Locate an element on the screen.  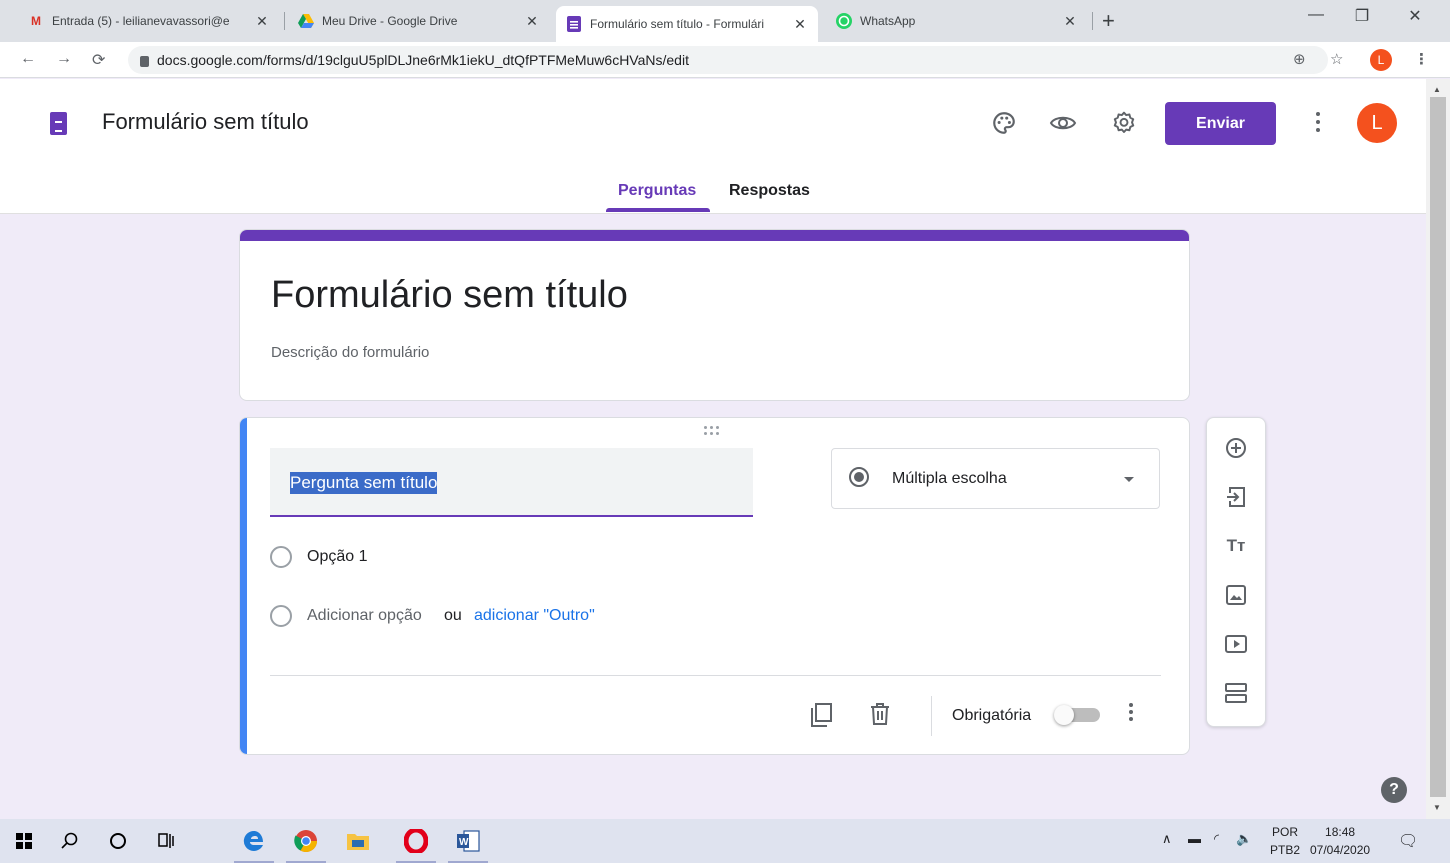
edge-browser-icon is located at coordinates (254, 841).